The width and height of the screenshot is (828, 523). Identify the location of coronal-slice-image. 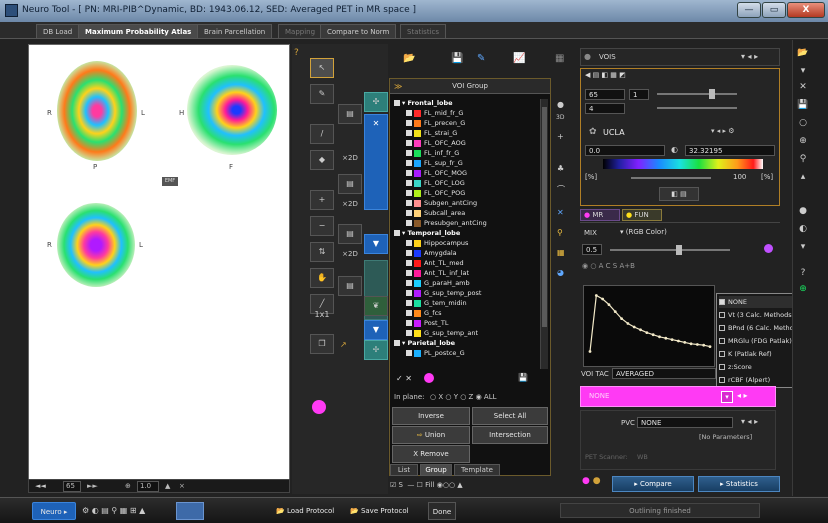
(96, 245).